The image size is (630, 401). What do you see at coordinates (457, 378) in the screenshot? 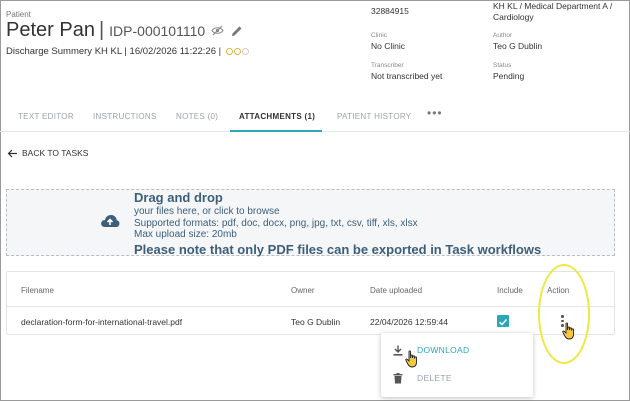
I see `delete-menu-item: DELETE` at bounding box center [457, 378].